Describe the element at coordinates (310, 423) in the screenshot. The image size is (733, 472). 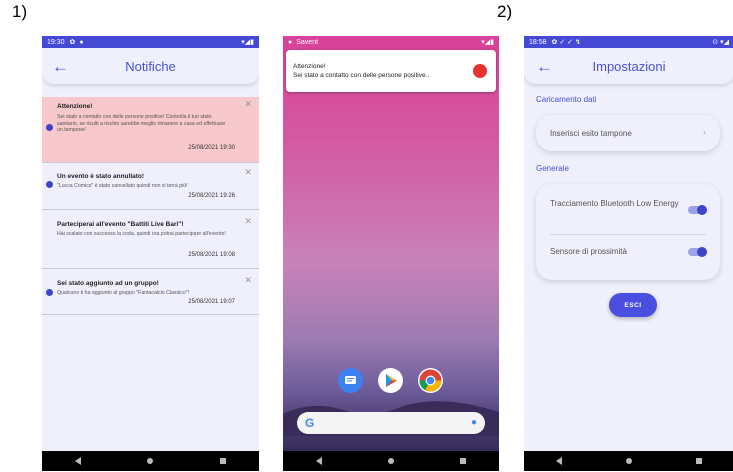
I see `google-g-icon: G` at that location.